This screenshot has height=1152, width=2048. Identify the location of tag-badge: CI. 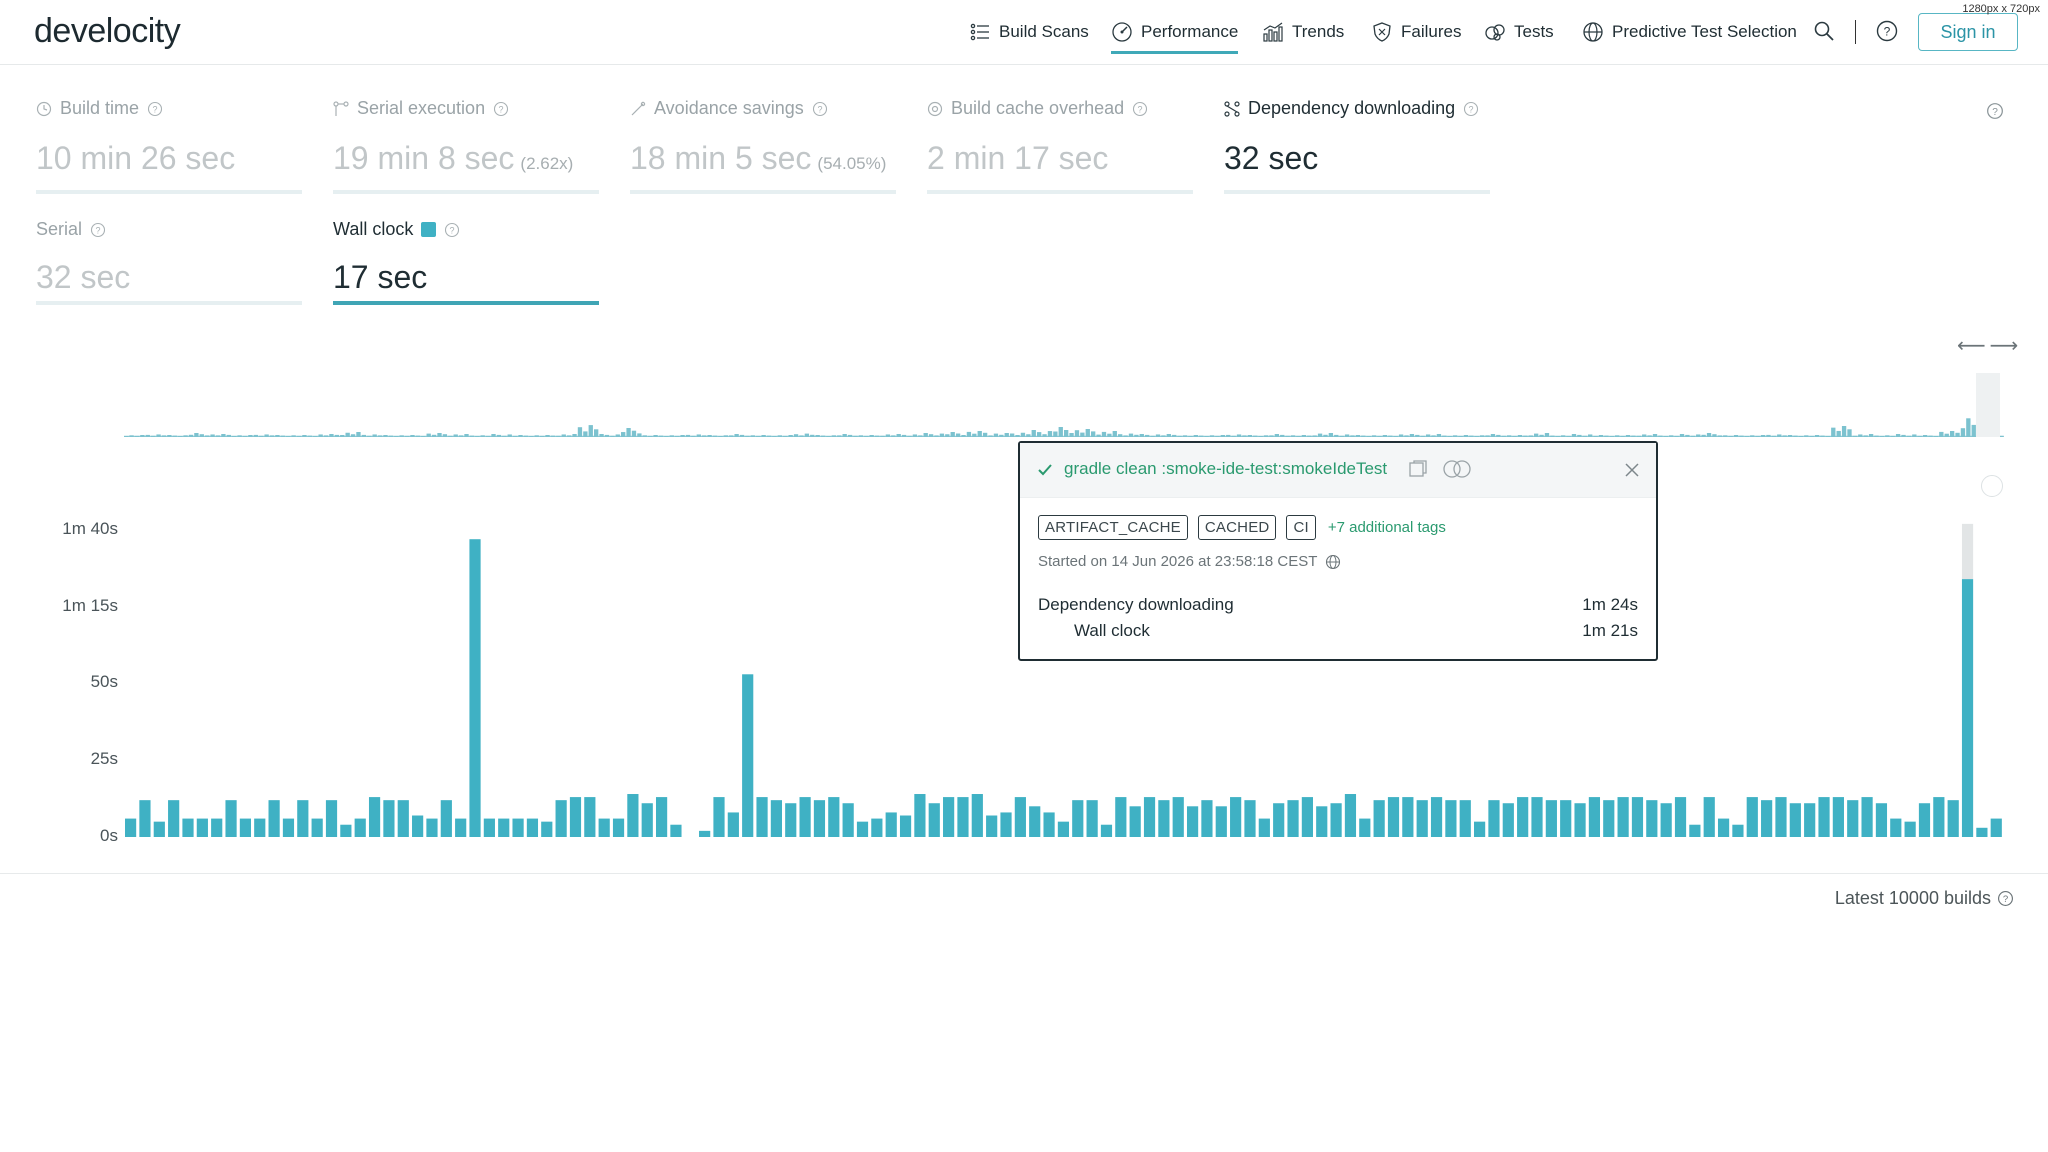
(1301, 527).